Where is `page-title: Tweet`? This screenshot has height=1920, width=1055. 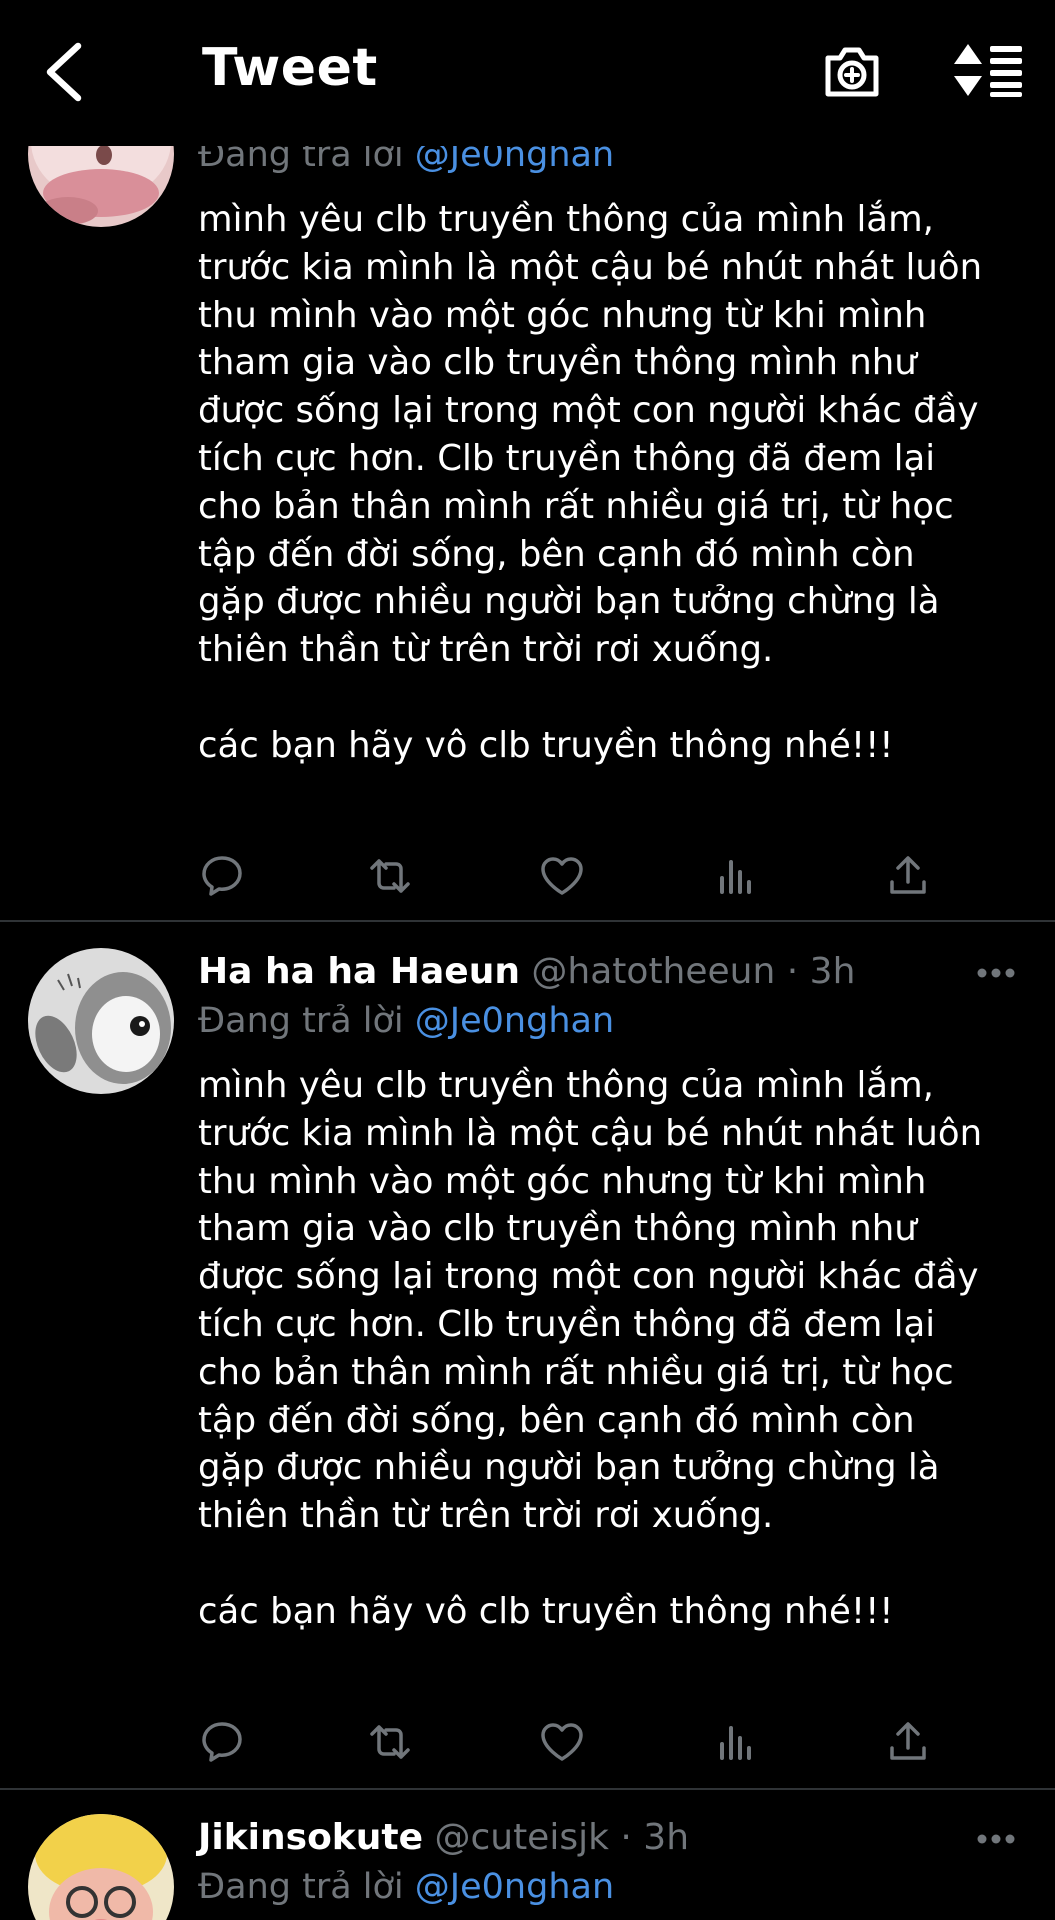 page-title: Tweet is located at coordinates (290, 68).